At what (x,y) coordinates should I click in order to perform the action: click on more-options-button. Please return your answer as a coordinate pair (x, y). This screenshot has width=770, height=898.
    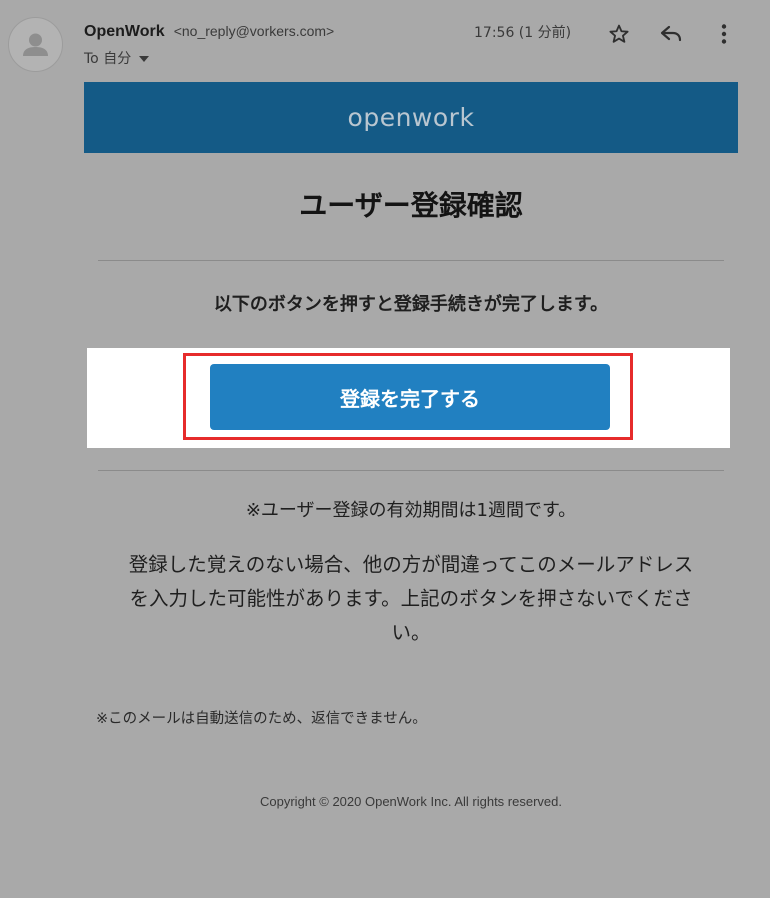
    Looking at the image, I should click on (724, 34).